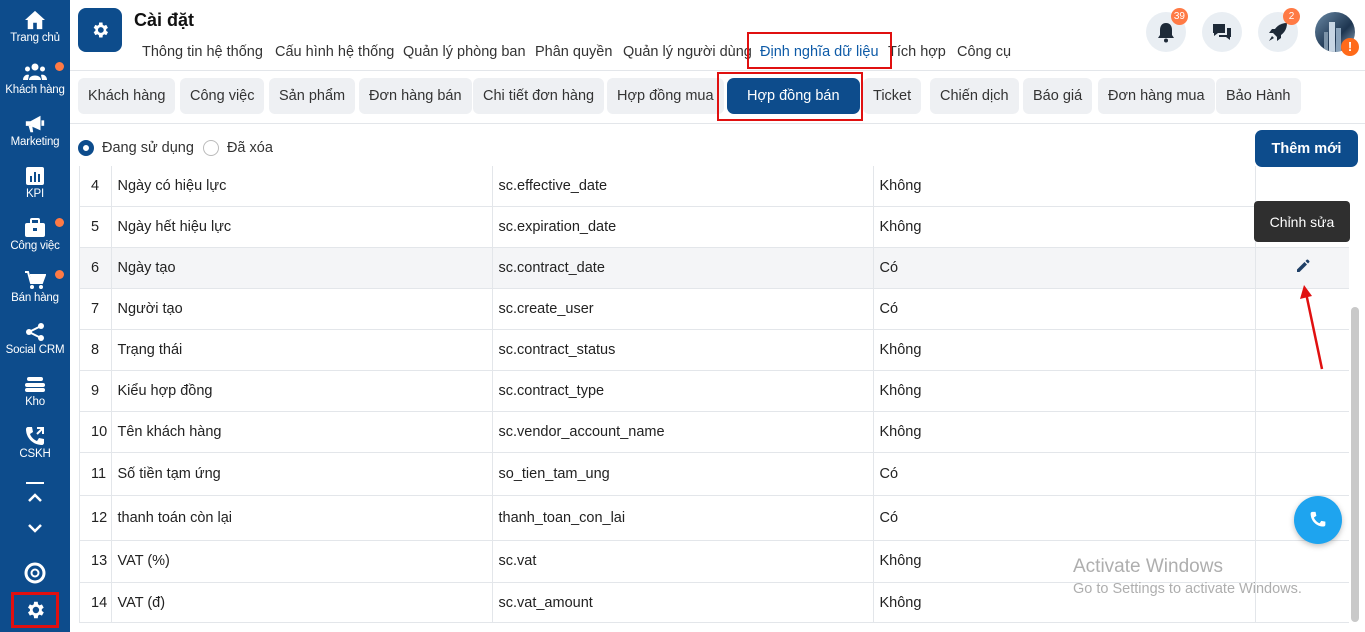 The width and height of the screenshot is (1365, 632). What do you see at coordinates (35, 298) in the screenshot?
I see `sidebar-item-label: Bán hàng` at bounding box center [35, 298].